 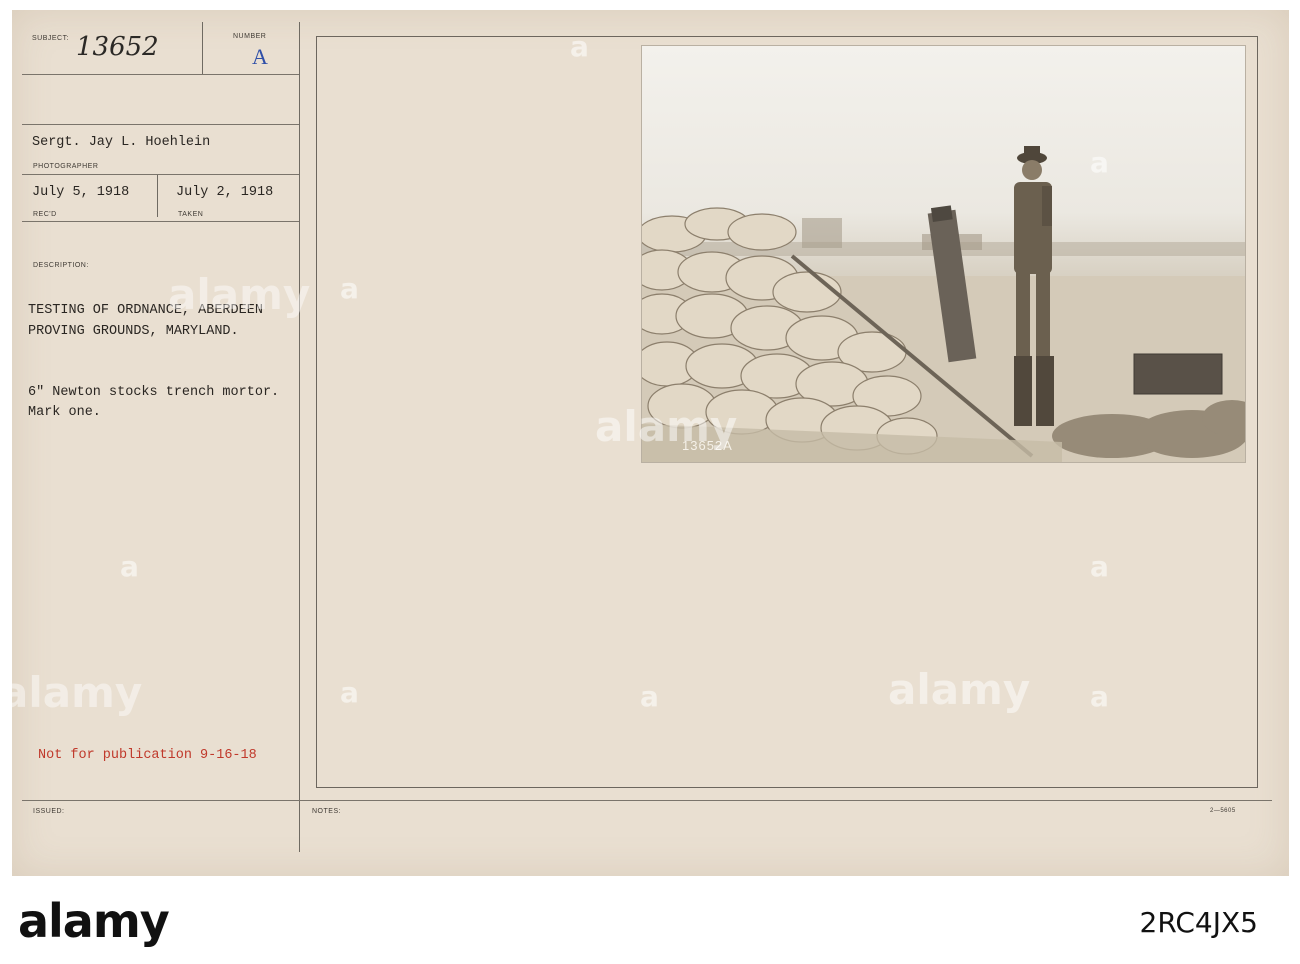 I want to click on dates-divider, so click(x=157, y=196).